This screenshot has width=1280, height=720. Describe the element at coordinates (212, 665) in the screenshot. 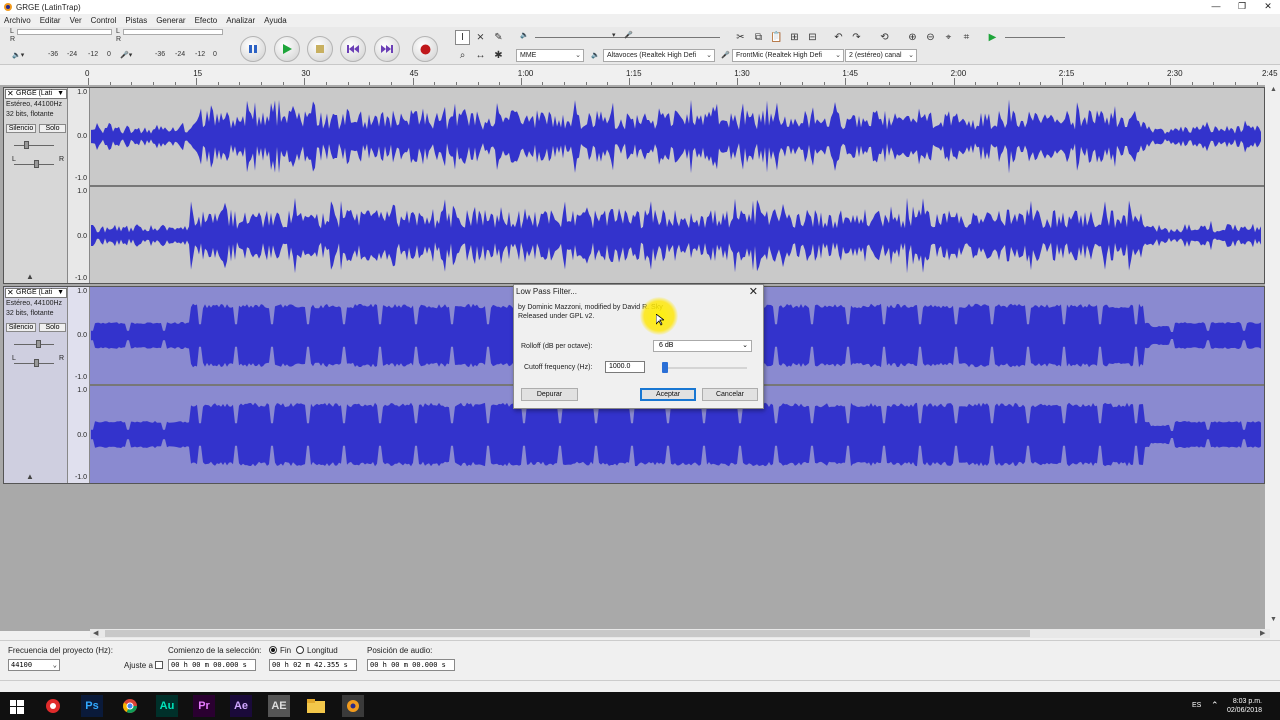

I see `selection-start-field: 00 h 00 m 00.000 s` at that location.